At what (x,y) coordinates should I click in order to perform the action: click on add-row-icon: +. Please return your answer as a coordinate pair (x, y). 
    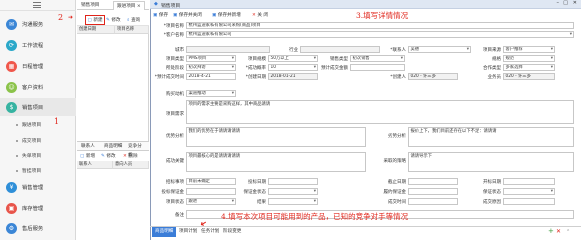
    Looking at the image, I should click on (551, 231).